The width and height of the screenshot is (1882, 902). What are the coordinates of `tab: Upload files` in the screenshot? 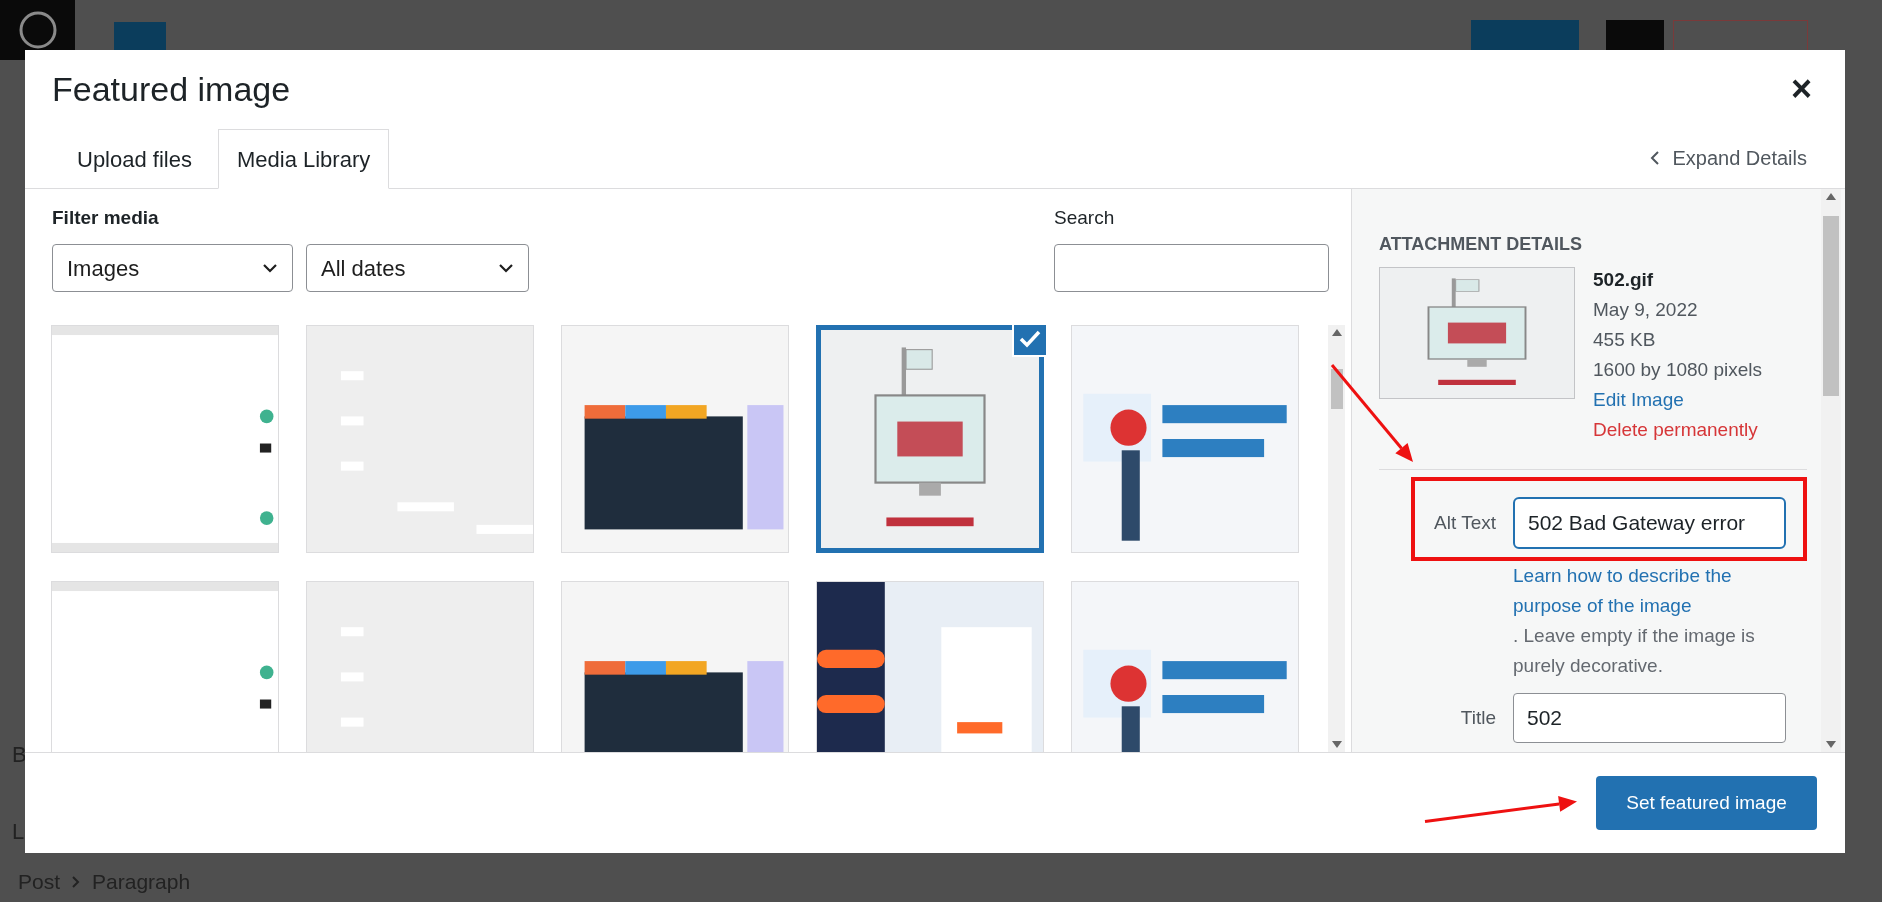 It's located at (134, 159).